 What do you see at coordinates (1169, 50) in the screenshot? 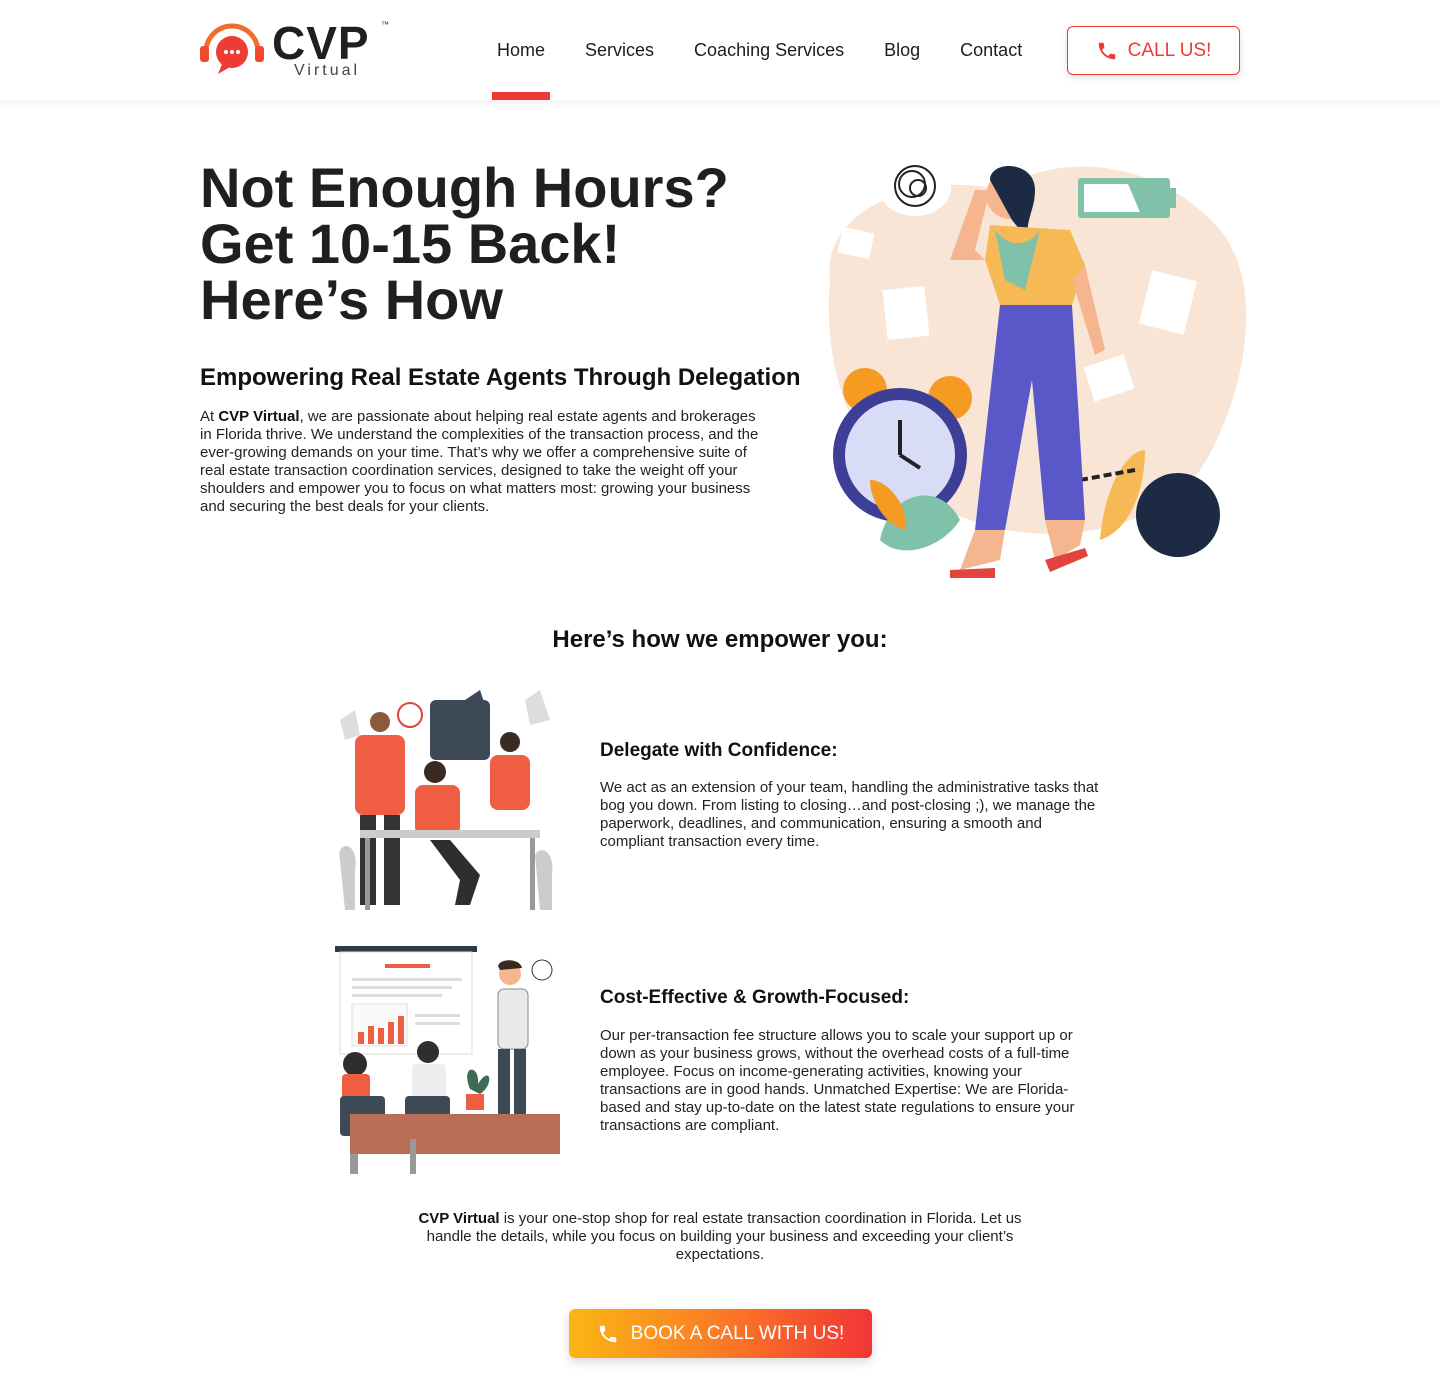
I see `call-us-label: CALL US!` at bounding box center [1169, 50].